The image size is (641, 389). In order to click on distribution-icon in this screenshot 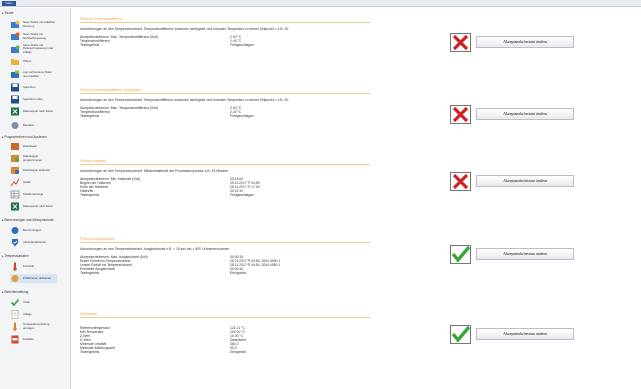, I will do `click(15, 326)`.